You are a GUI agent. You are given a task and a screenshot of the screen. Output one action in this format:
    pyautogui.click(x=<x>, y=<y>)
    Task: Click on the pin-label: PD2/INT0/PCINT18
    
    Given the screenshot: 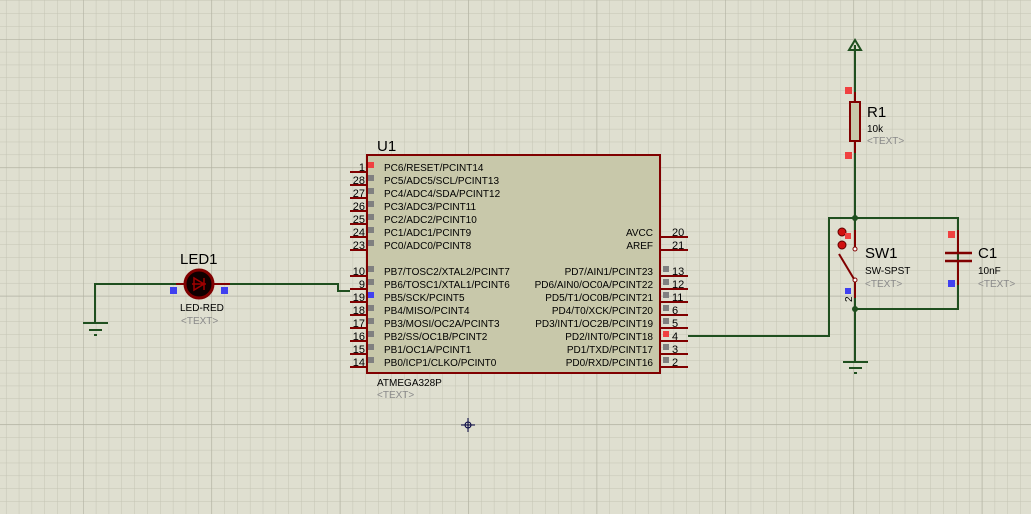 What is the action you would take?
    pyautogui.click(x=609, y=337)
    